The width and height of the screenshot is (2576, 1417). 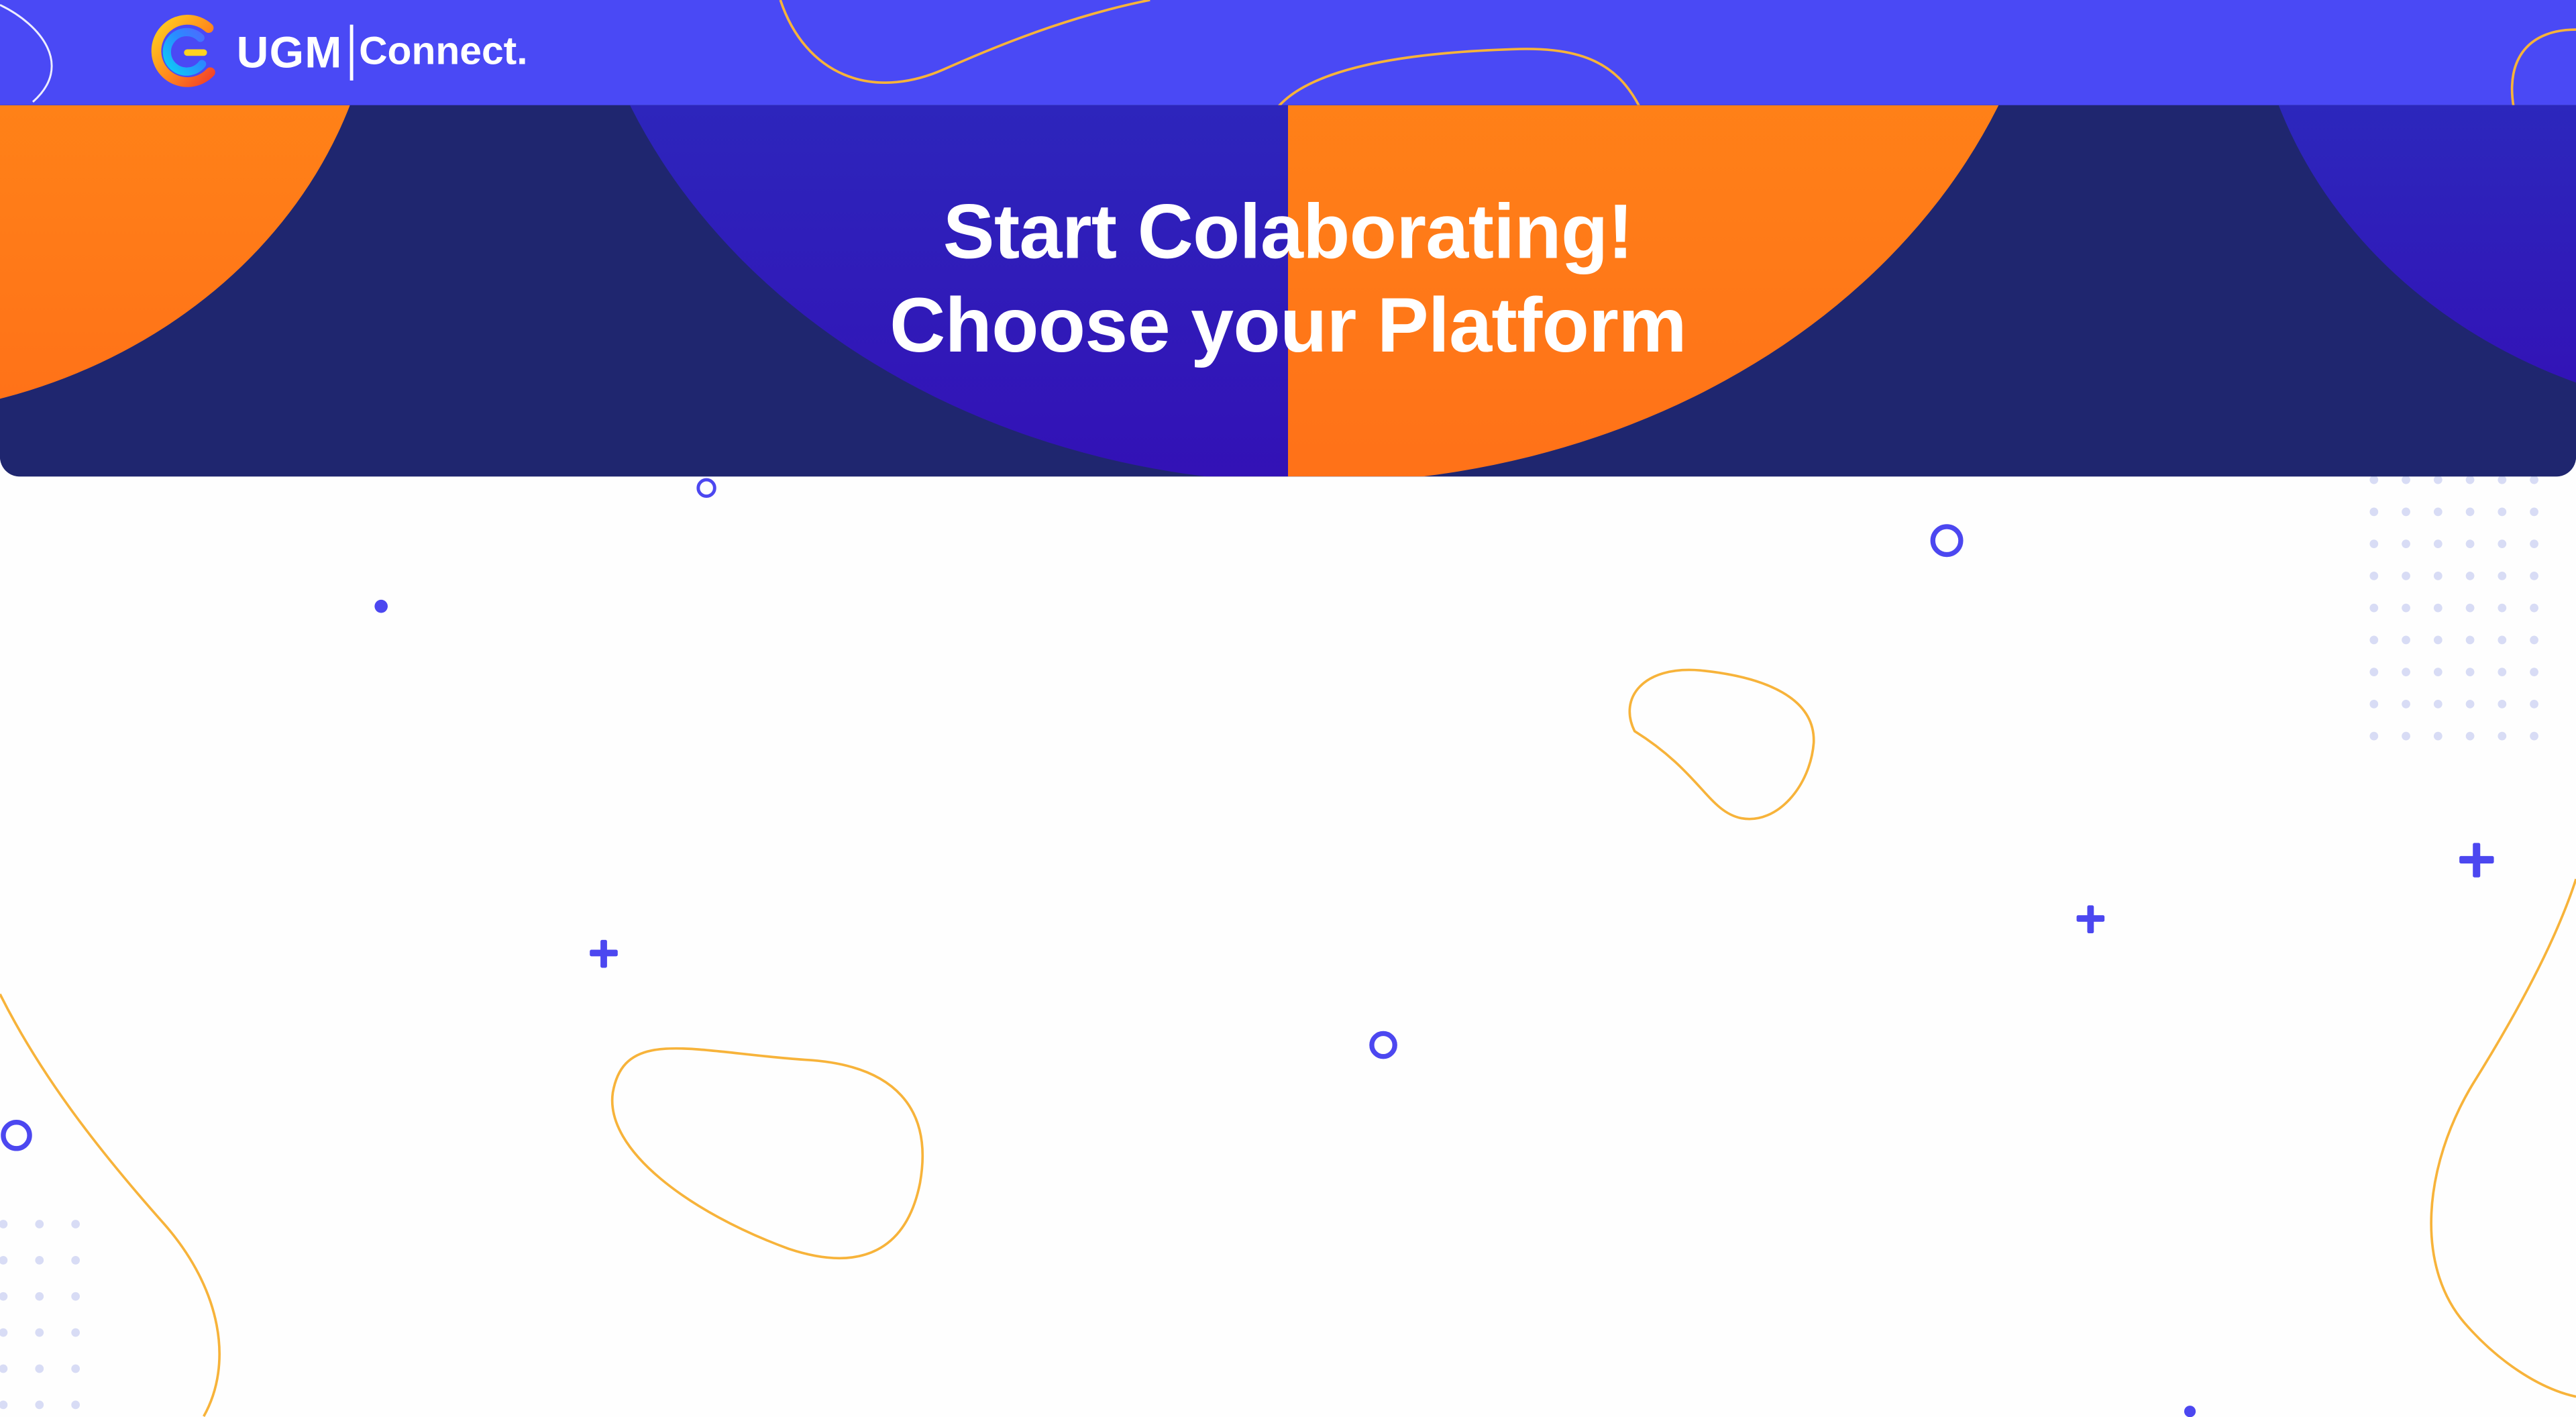 I want to click on top-navigation-bar: UGM Connect., so click(x=1288, y=53).